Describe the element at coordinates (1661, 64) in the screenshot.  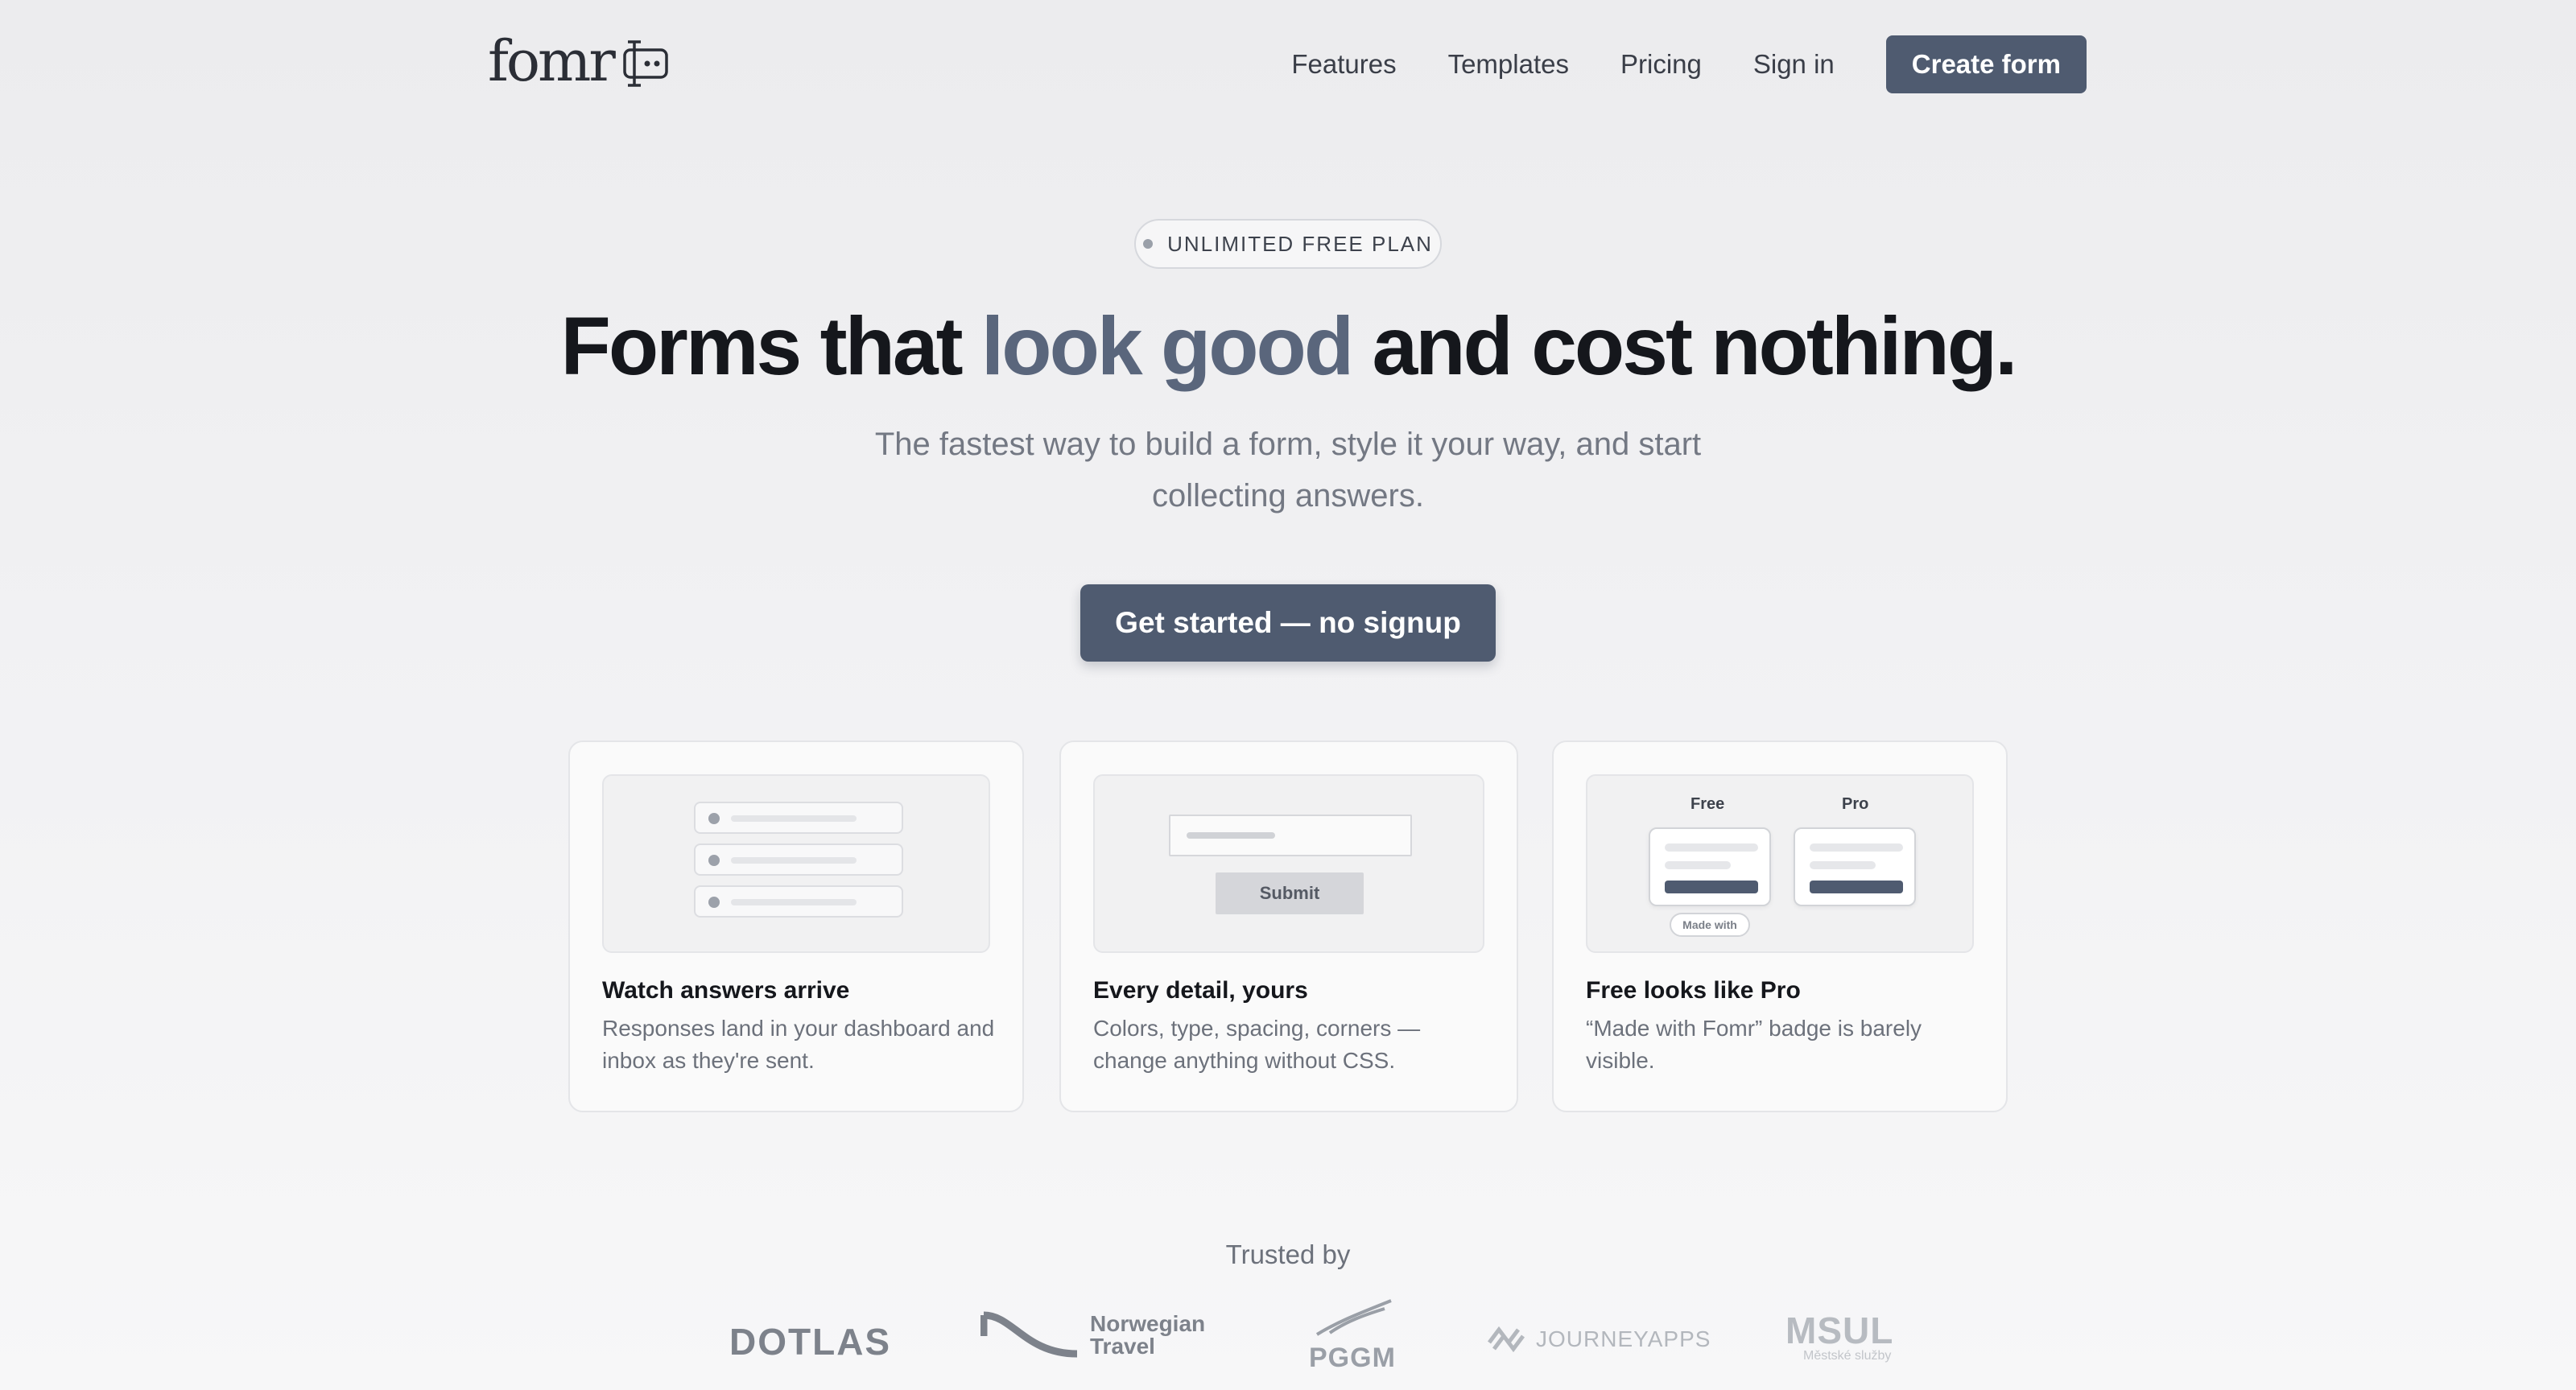
I see `nav-pricing: Pricing` at that location.